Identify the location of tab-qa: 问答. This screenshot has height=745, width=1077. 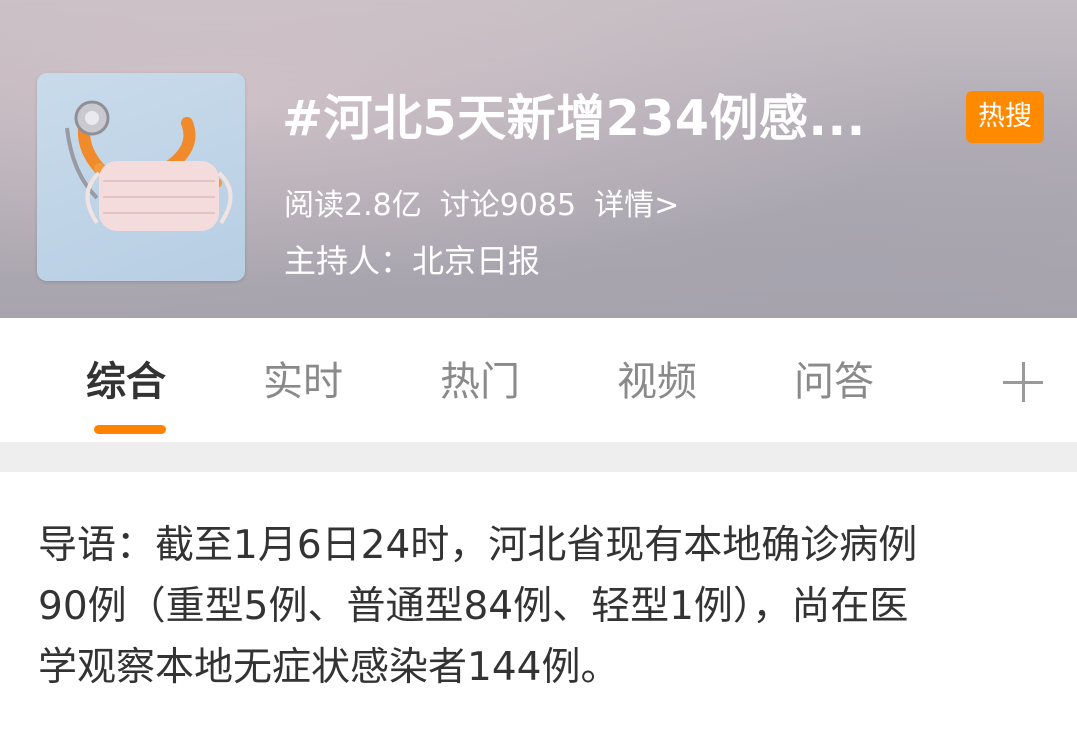
(834, 382).